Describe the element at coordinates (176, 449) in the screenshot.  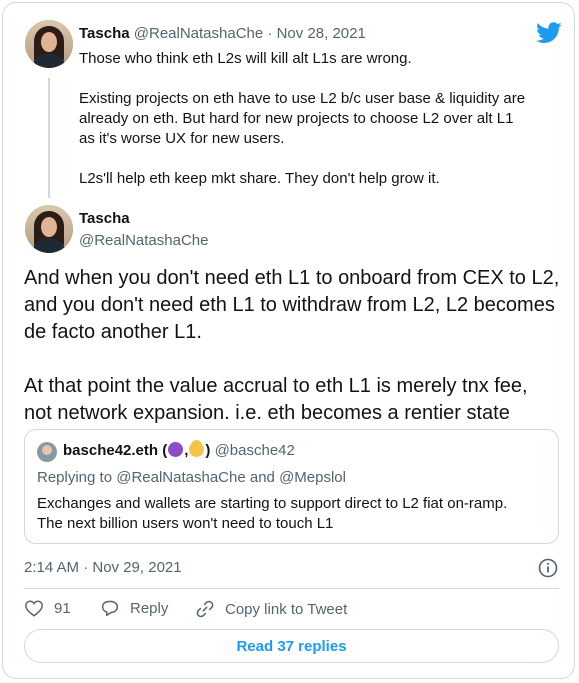
I see `devil-emoji-icon` at that location.